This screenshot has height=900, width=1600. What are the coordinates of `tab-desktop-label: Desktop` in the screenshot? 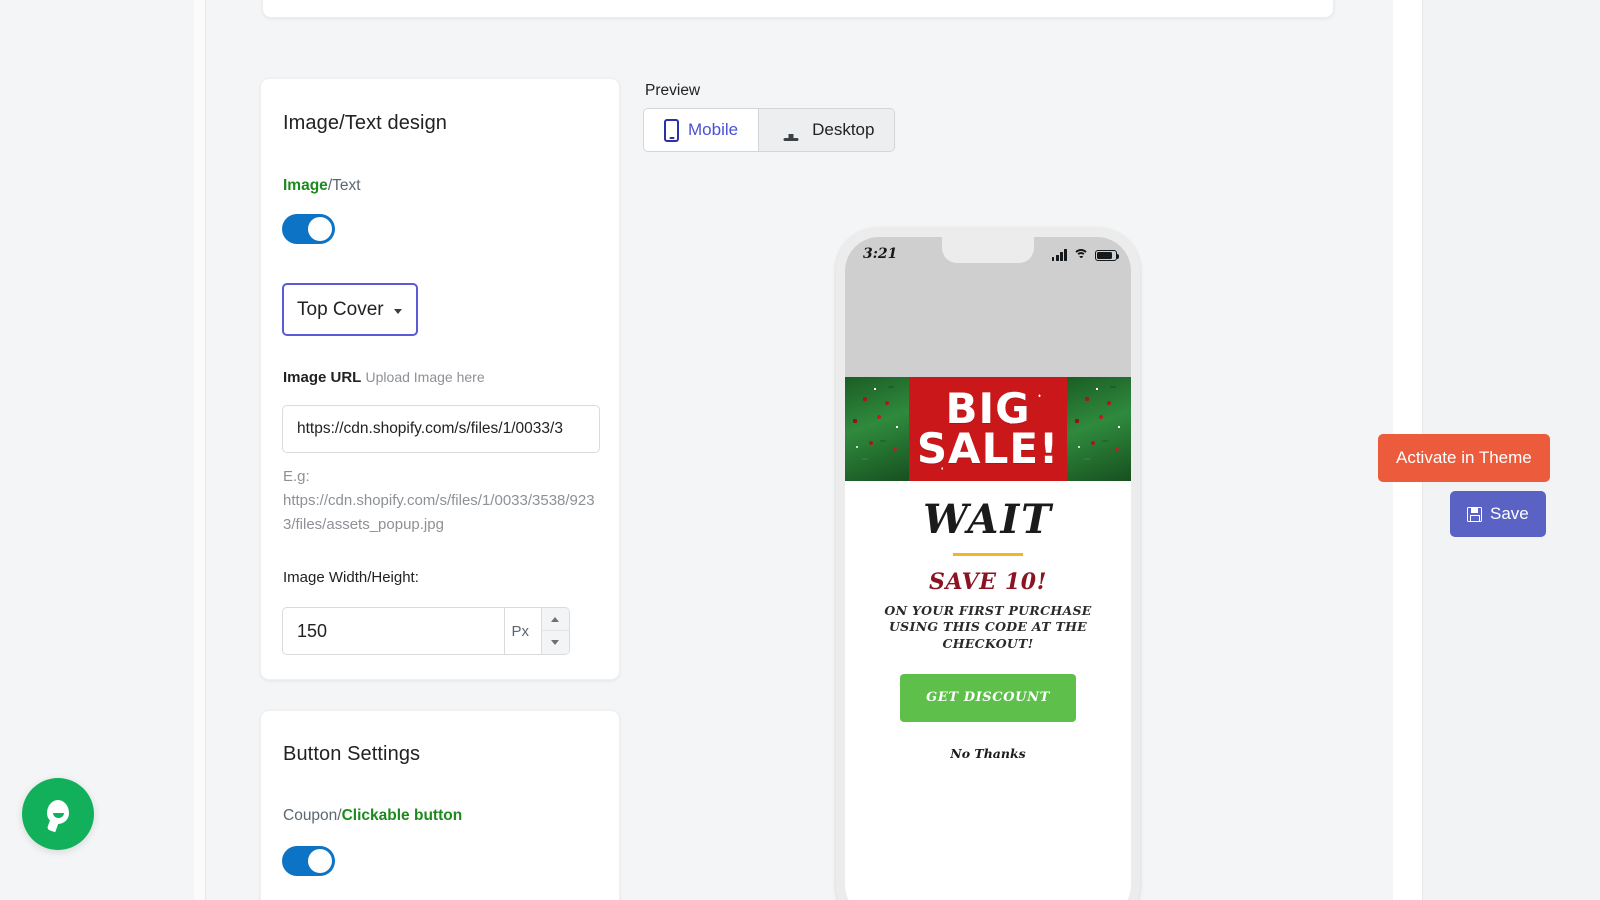 It's located at (843, 129).